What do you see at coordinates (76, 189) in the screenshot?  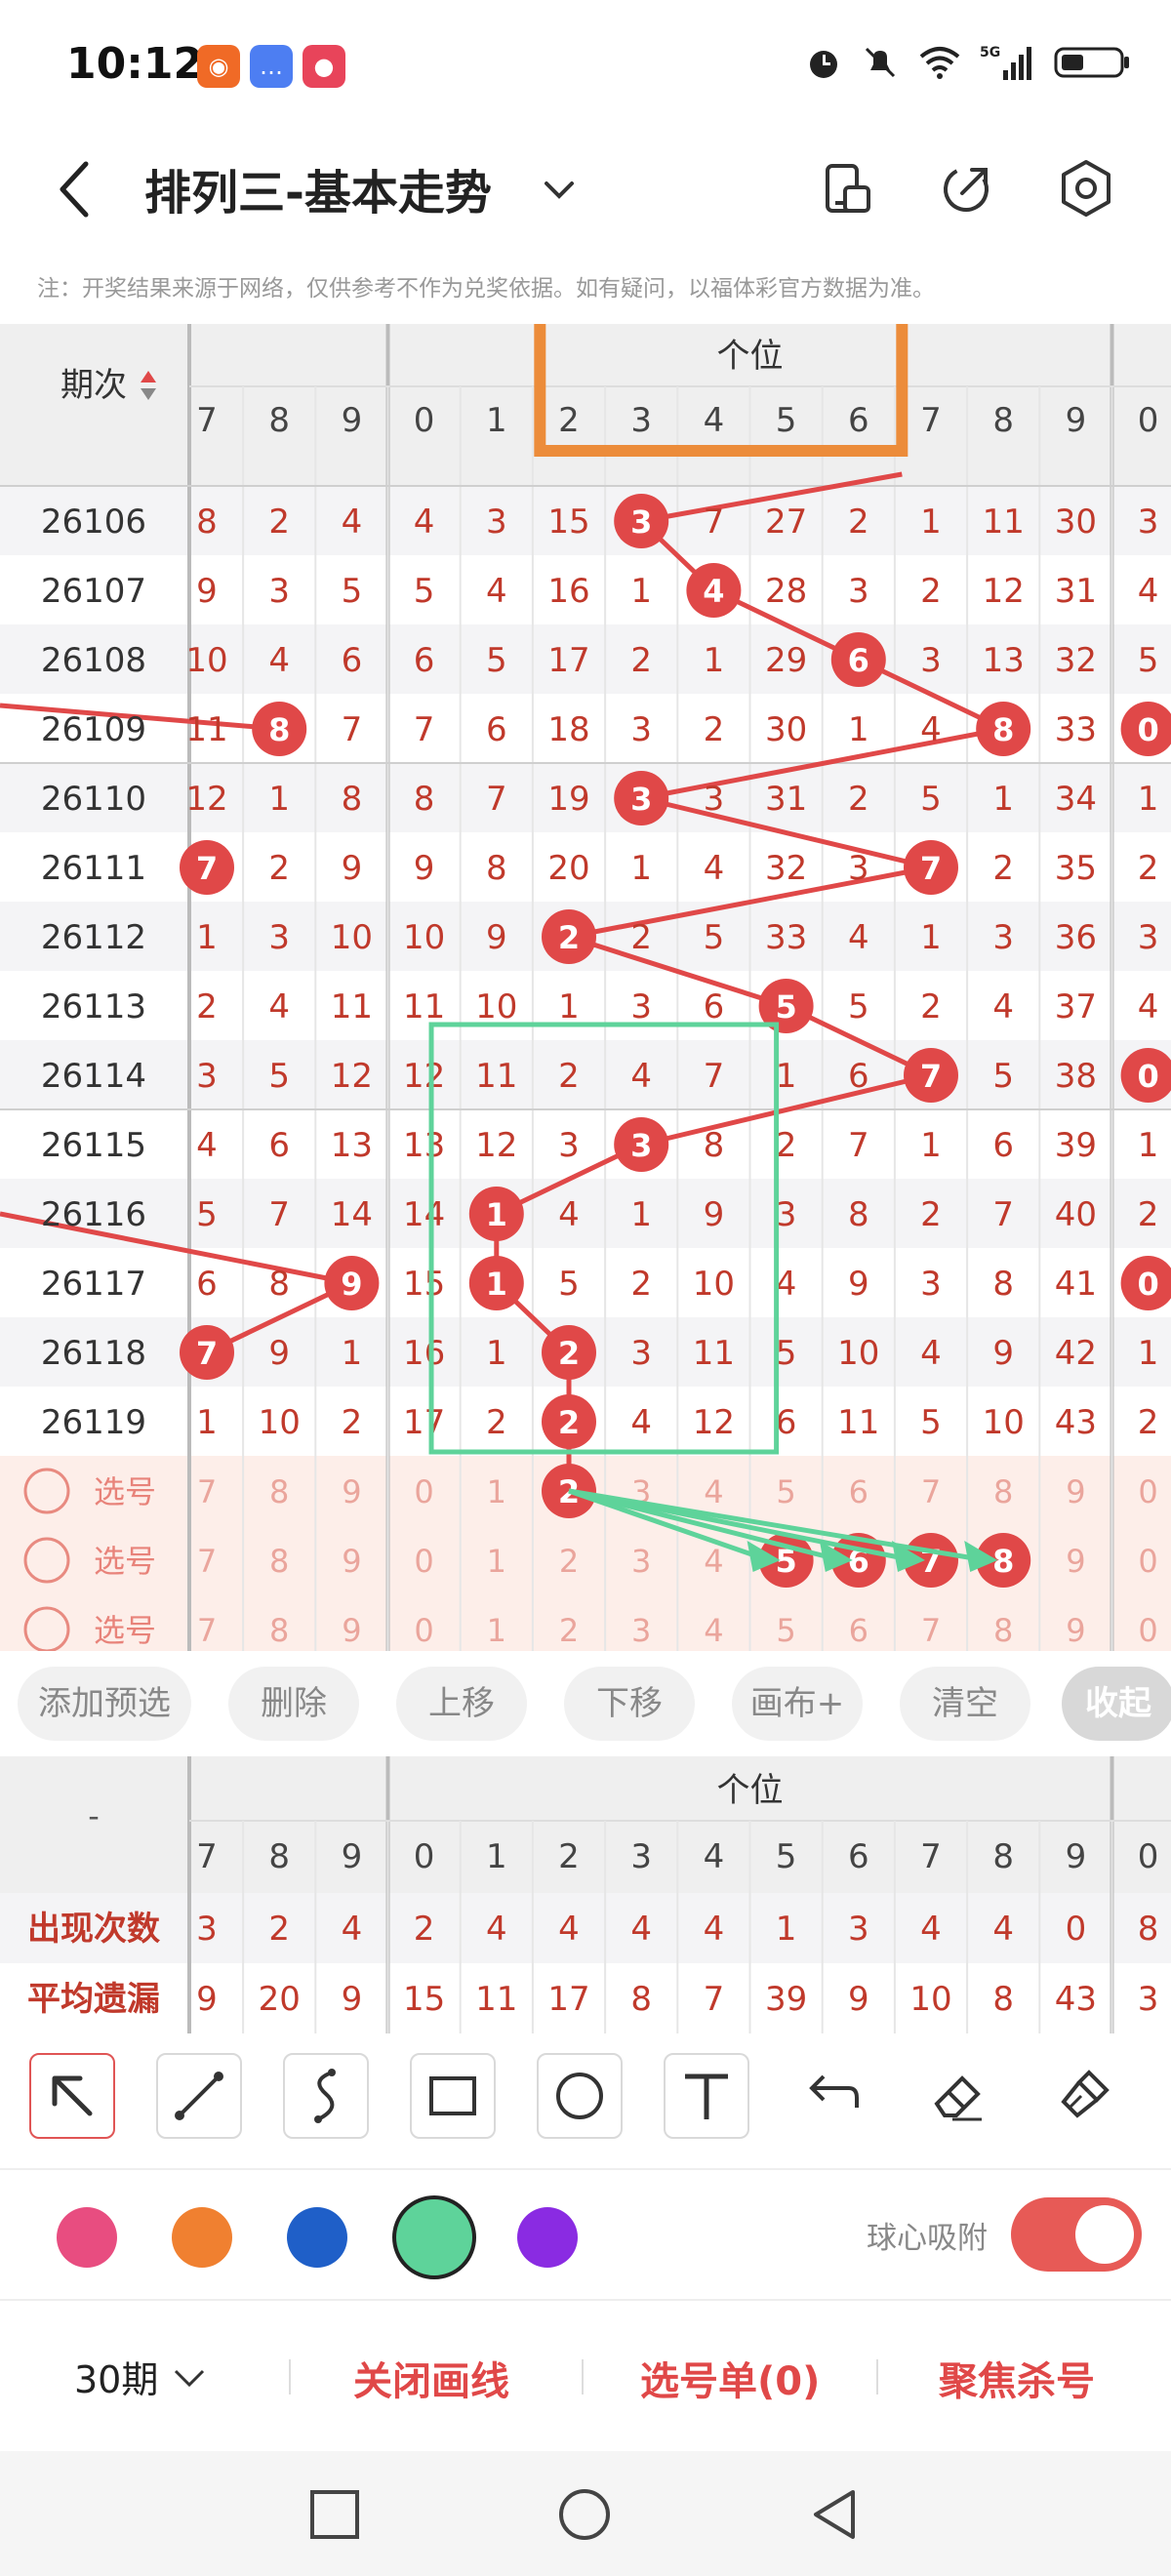 I see `back-arrow-icon` at bounding box center [76, 189].